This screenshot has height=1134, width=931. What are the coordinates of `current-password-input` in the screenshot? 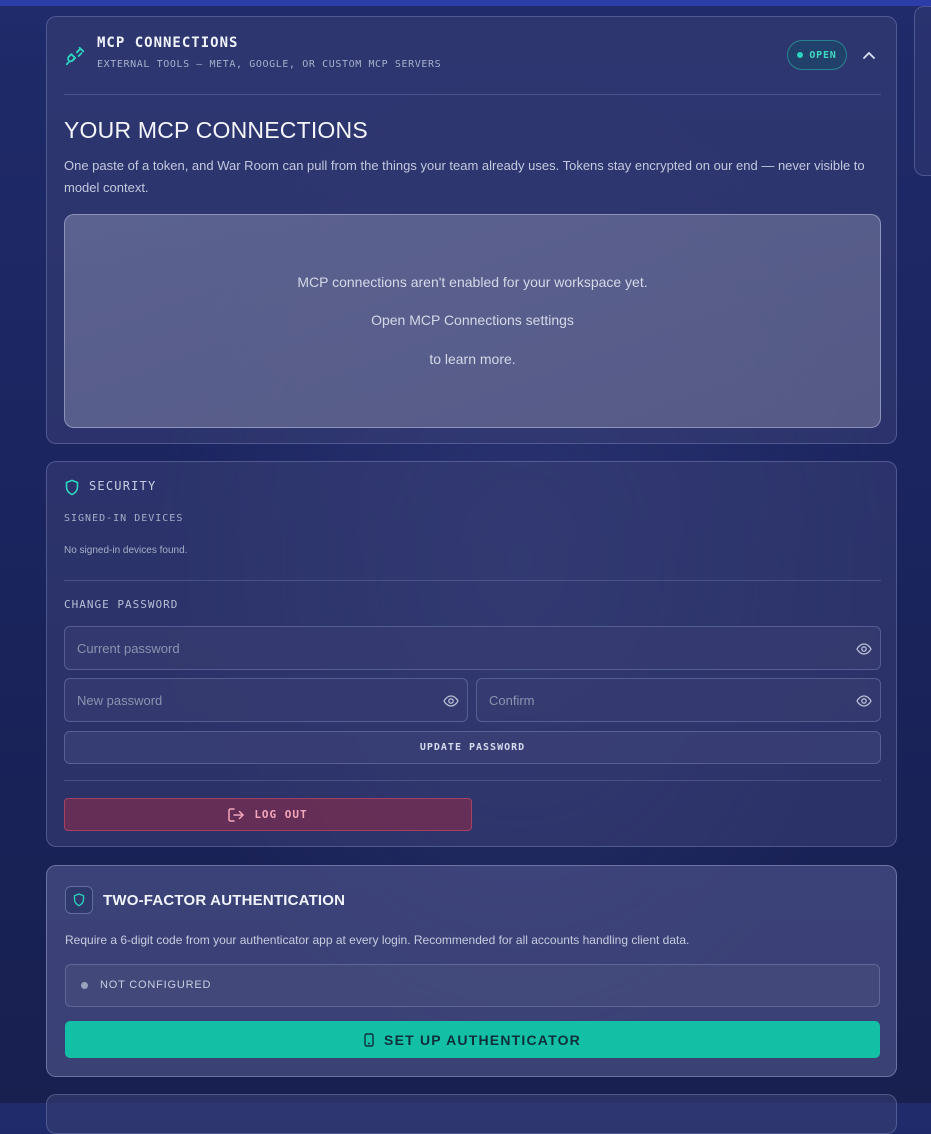 It's located at (472, 648).